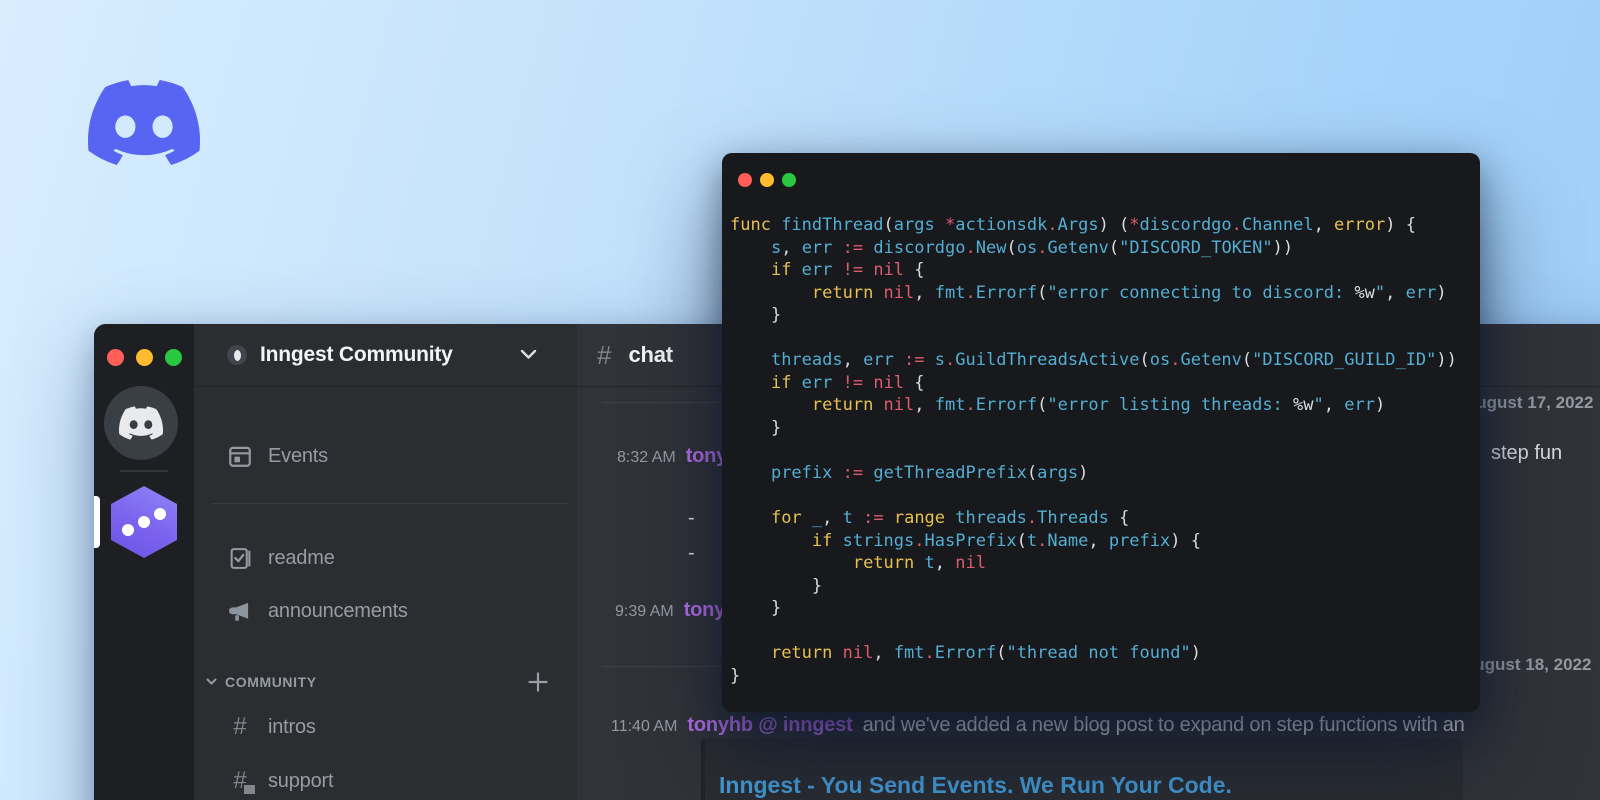 The width and height of the screenshot is (1600, 800). Describe the element at coordinates (644, 726) in the screenshot. I see `message-timestamp: 11:40 AM` at that location.